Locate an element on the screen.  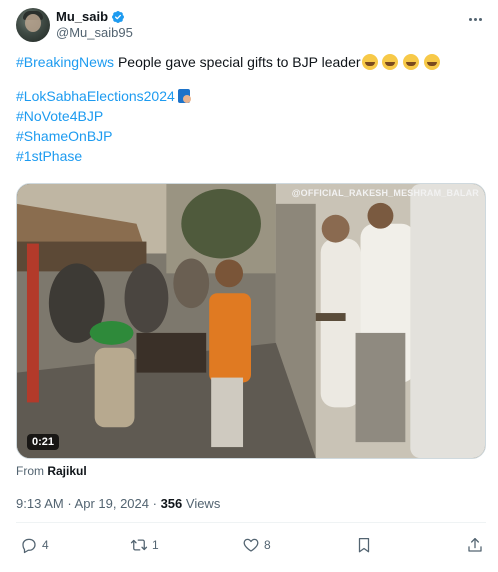
avatar is located at coordinates (33, 25).